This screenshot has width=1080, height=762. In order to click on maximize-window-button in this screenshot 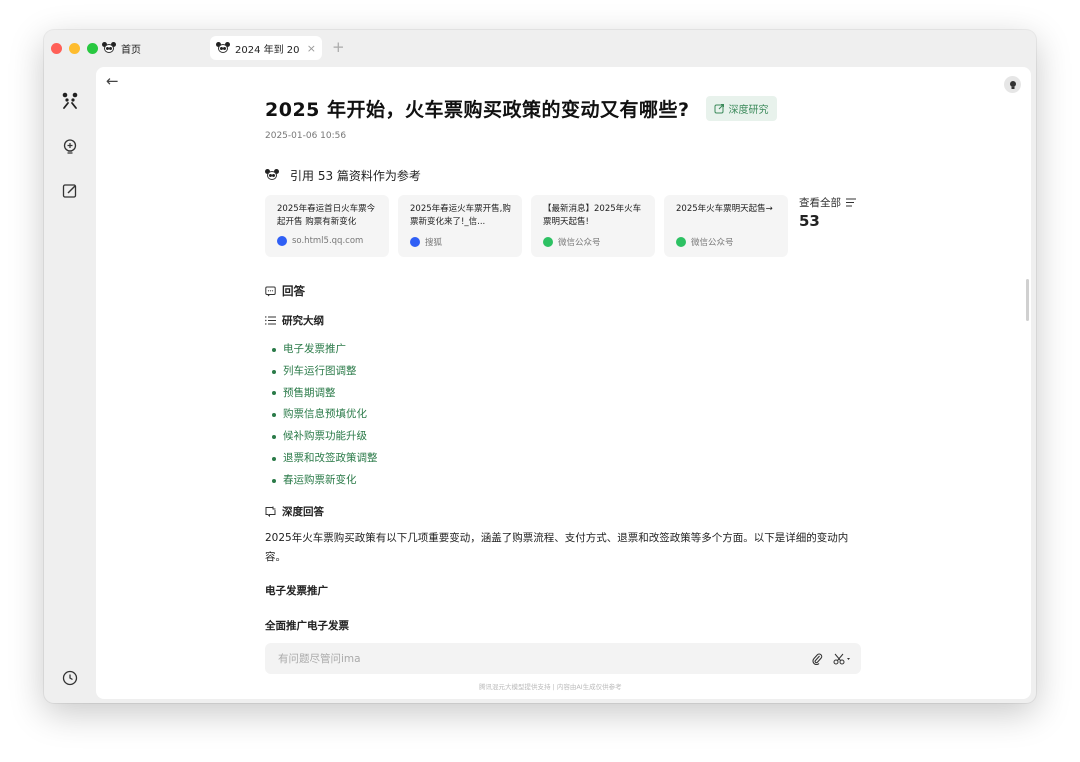, I will do `click(92, 48)`.